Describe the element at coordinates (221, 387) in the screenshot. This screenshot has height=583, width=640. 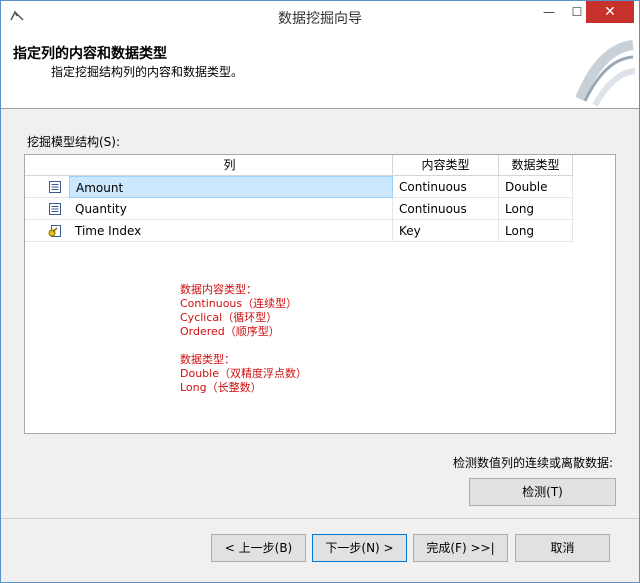
I see `data-type-note: Long（长整数）` at that location.